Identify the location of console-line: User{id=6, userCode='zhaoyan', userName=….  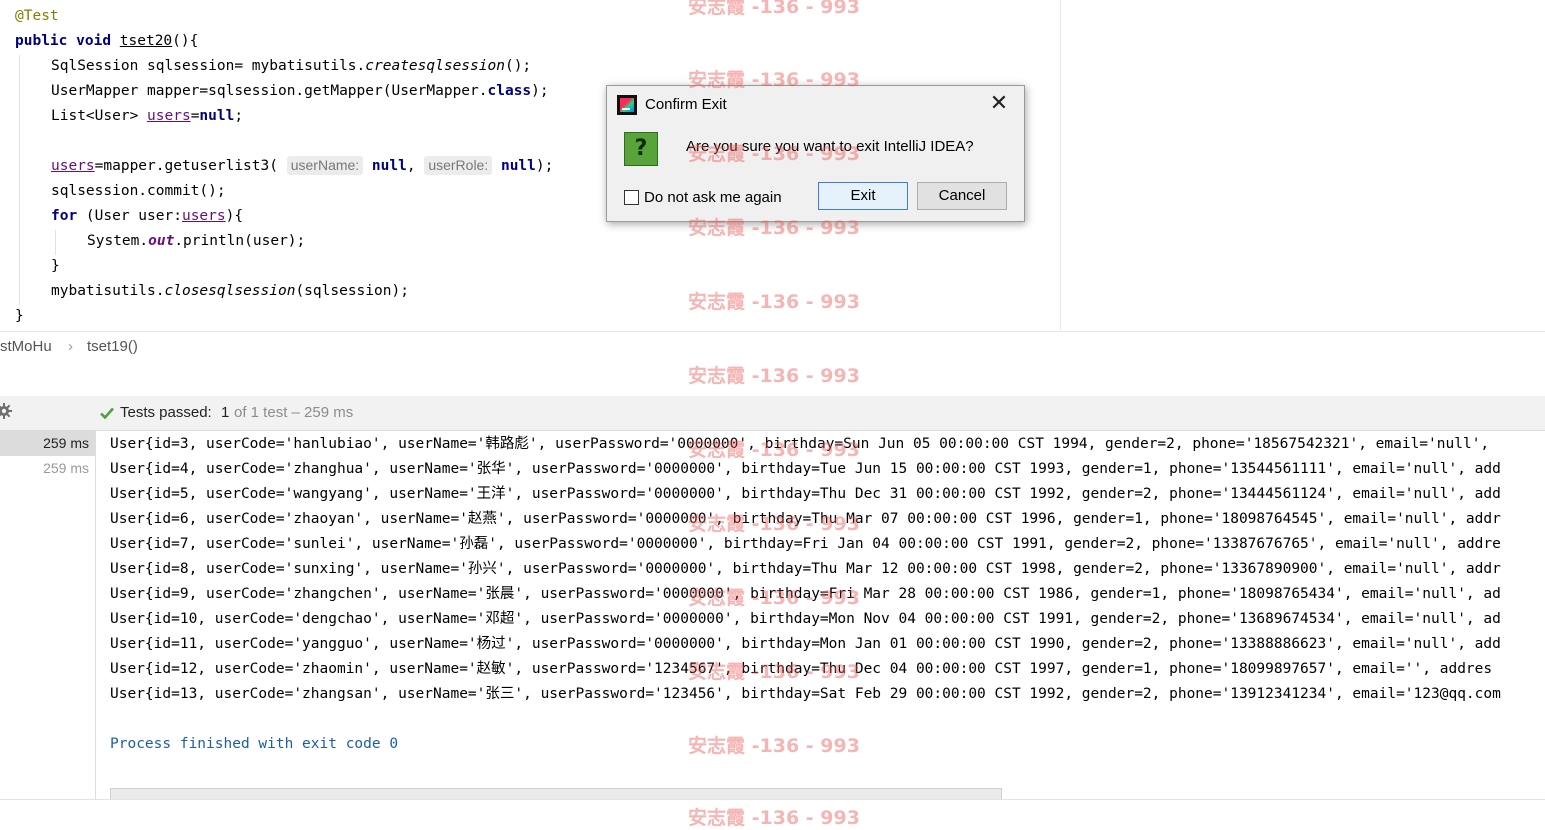
(805, 519).